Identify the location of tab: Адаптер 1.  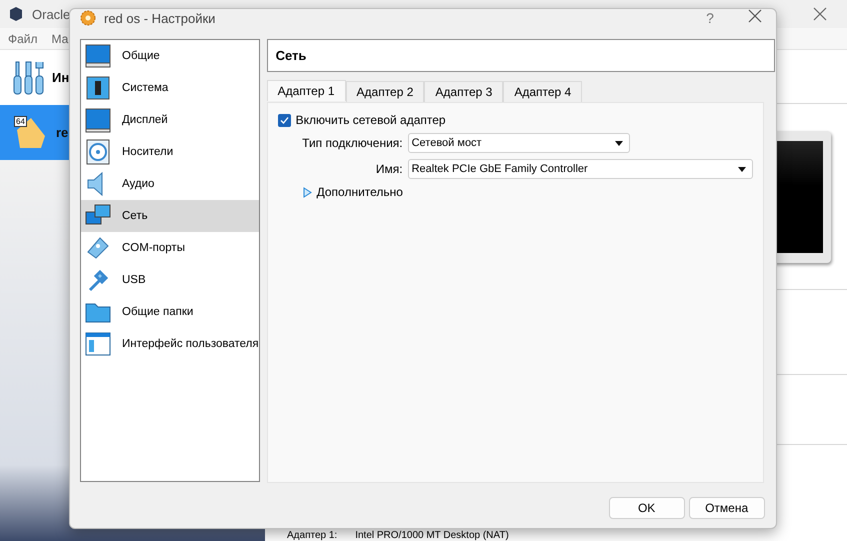
(306, 90).